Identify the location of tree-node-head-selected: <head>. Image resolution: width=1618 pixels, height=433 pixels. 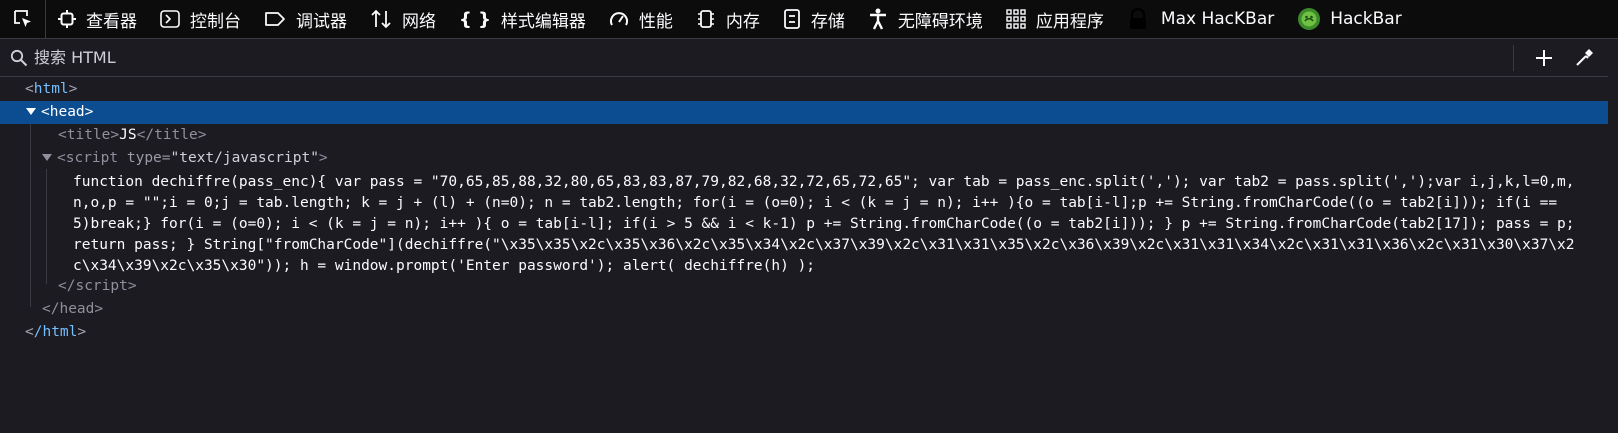
(809, 112).